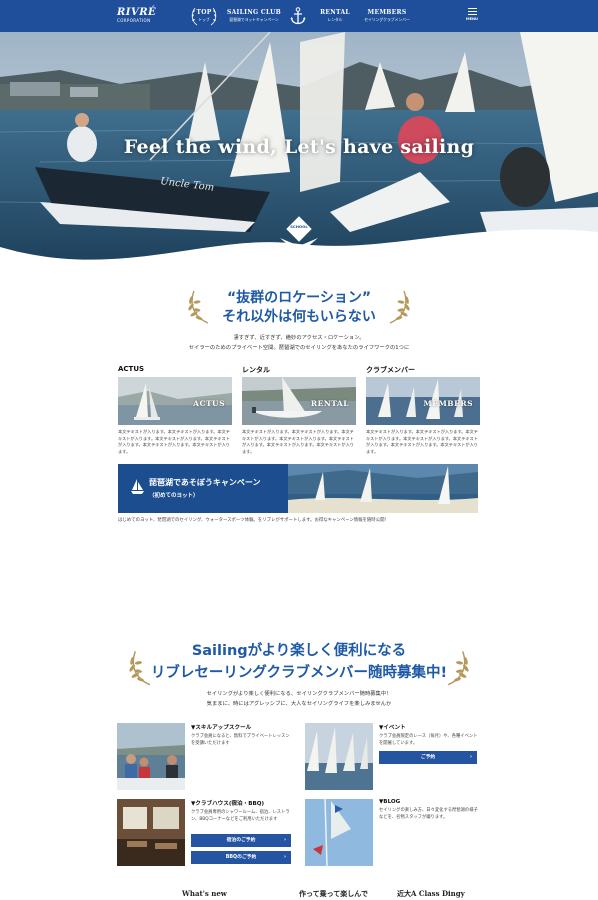  Describe the element at coordinates (428, 740) in the screenshot. I see `feature-text: クラブ会員限定のレース（毎月）や、各種イベントを開催しています。` at that location.